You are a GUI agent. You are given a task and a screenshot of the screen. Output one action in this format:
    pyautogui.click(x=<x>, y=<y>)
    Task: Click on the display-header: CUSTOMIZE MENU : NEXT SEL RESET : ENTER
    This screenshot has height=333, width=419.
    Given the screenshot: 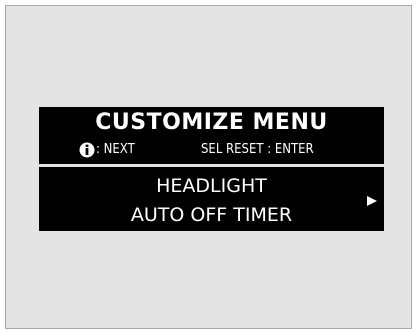 What is the action you would take?
    pyautogui.click(x=211, y=135)
    